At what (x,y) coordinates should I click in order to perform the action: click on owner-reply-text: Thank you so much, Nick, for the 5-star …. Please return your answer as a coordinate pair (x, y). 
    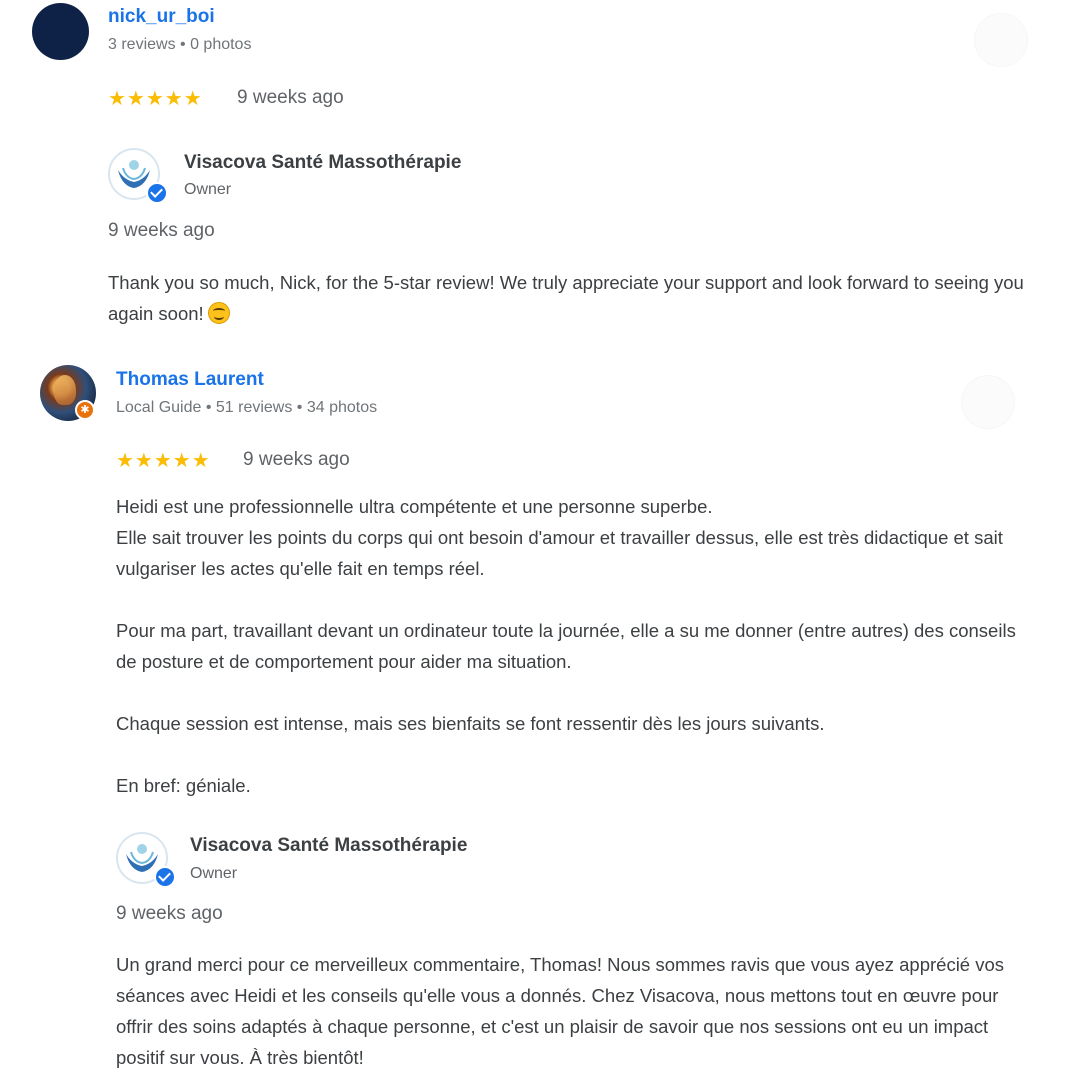
    Looking at the image, I should click on (568, 298).